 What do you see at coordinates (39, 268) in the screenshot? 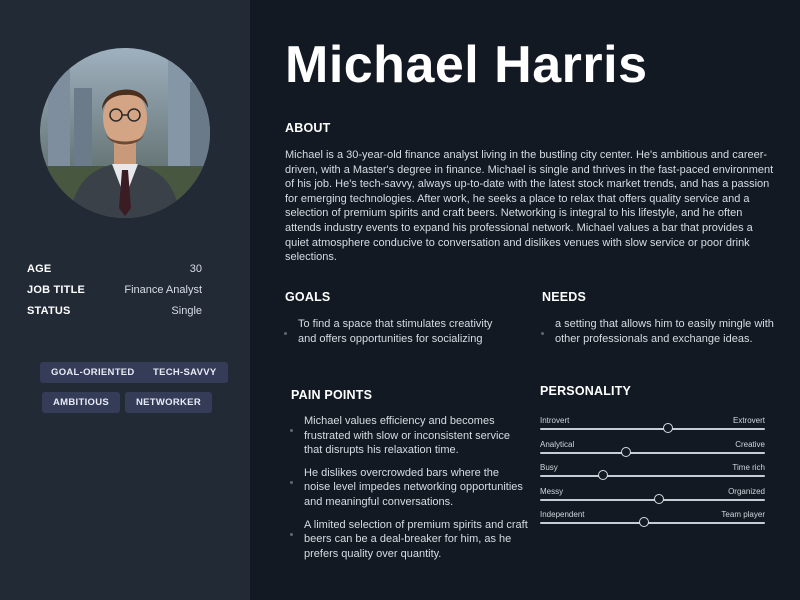
I see `fact-label: AGE` at bounding box center [39, 268].